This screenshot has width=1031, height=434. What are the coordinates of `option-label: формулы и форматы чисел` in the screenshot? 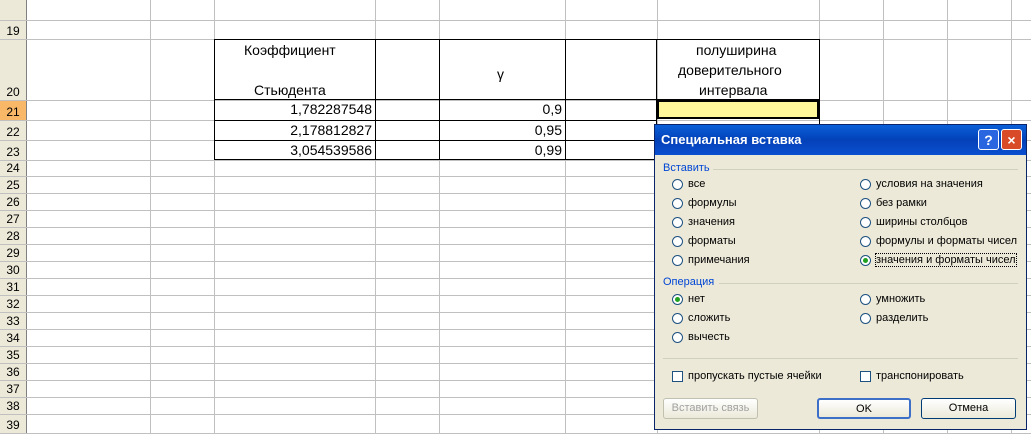 It's located at (947, 241).